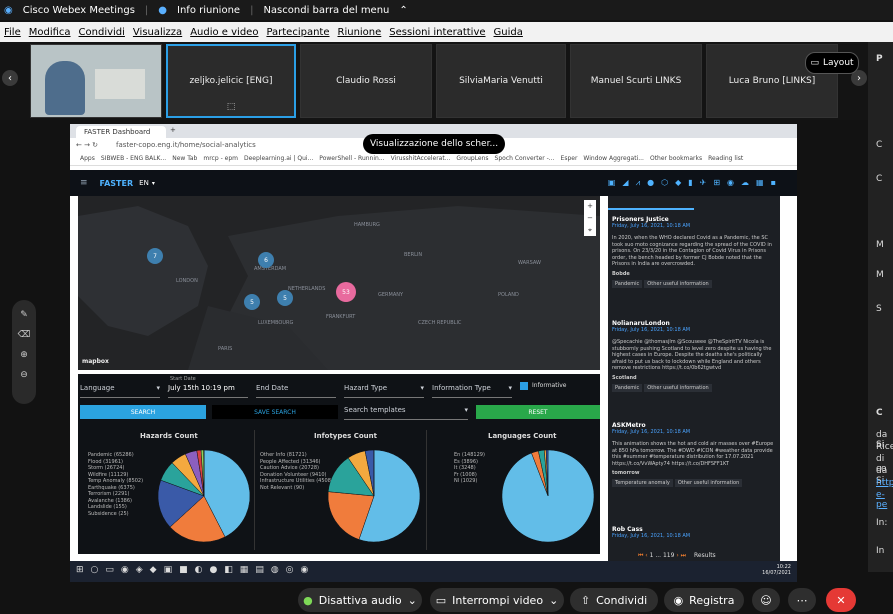 This screenshot has height=614, width=893. I want to click on chat-link: e-pe, so click(884, 500).